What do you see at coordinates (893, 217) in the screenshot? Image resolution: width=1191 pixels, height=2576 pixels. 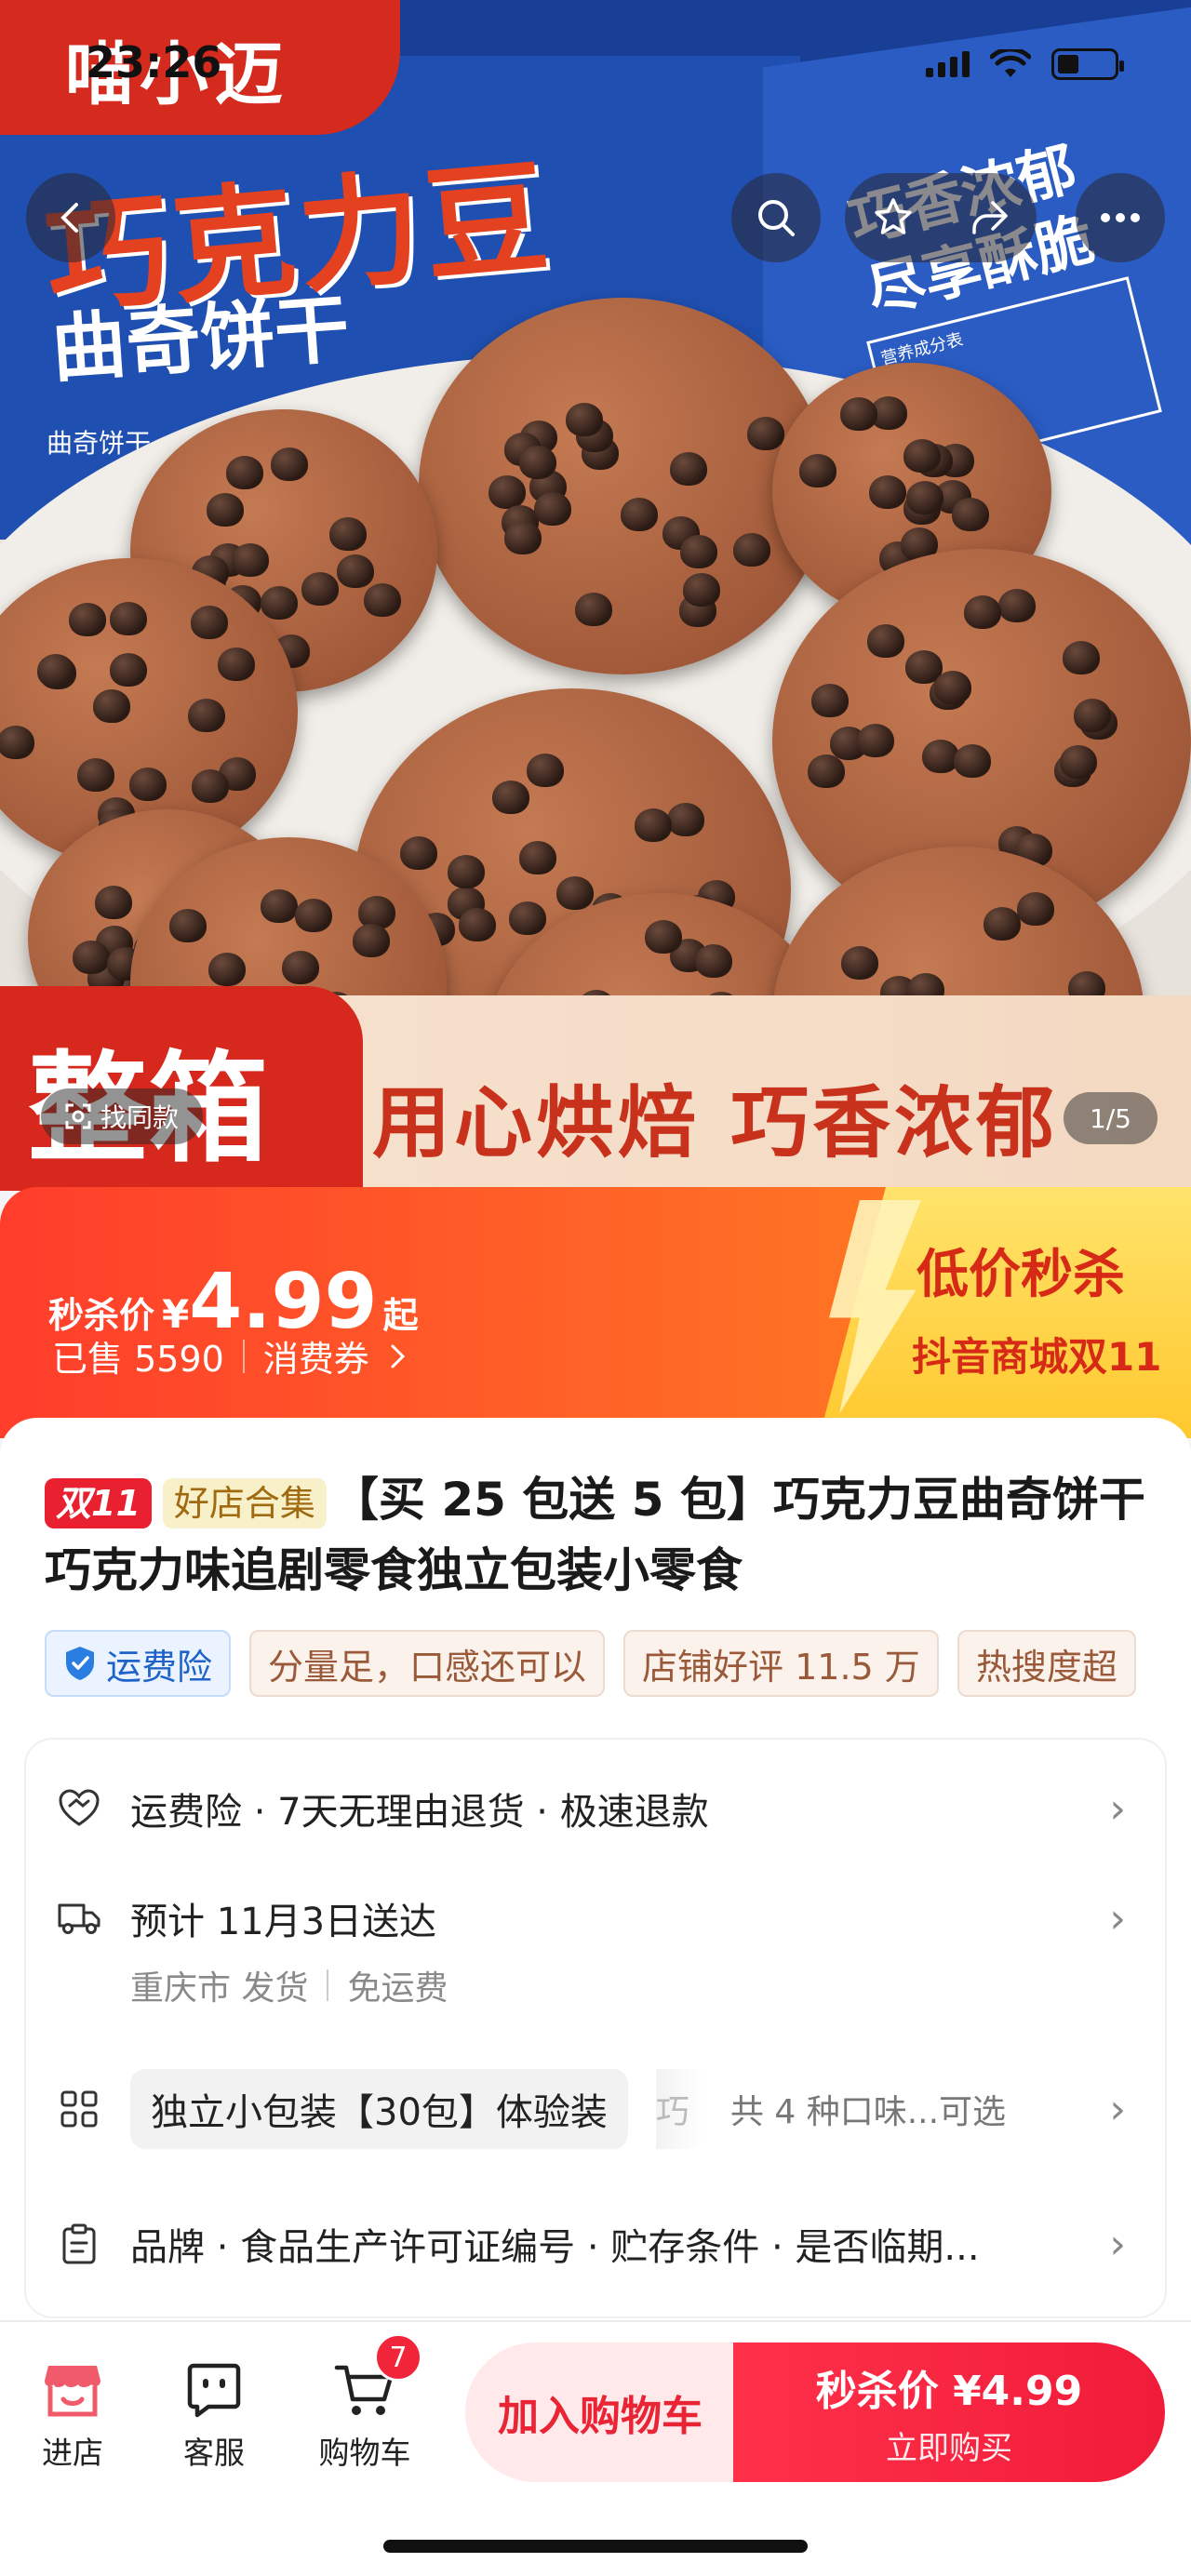 I see `star-icon` at bounding box center [893, 217].